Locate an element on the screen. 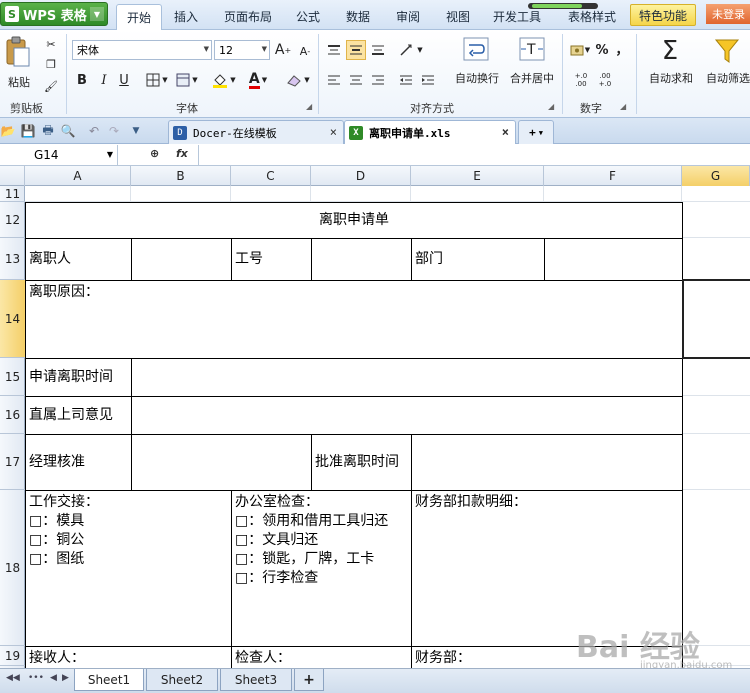  undo-icon: ↶ is located at coordinates (94, 131).